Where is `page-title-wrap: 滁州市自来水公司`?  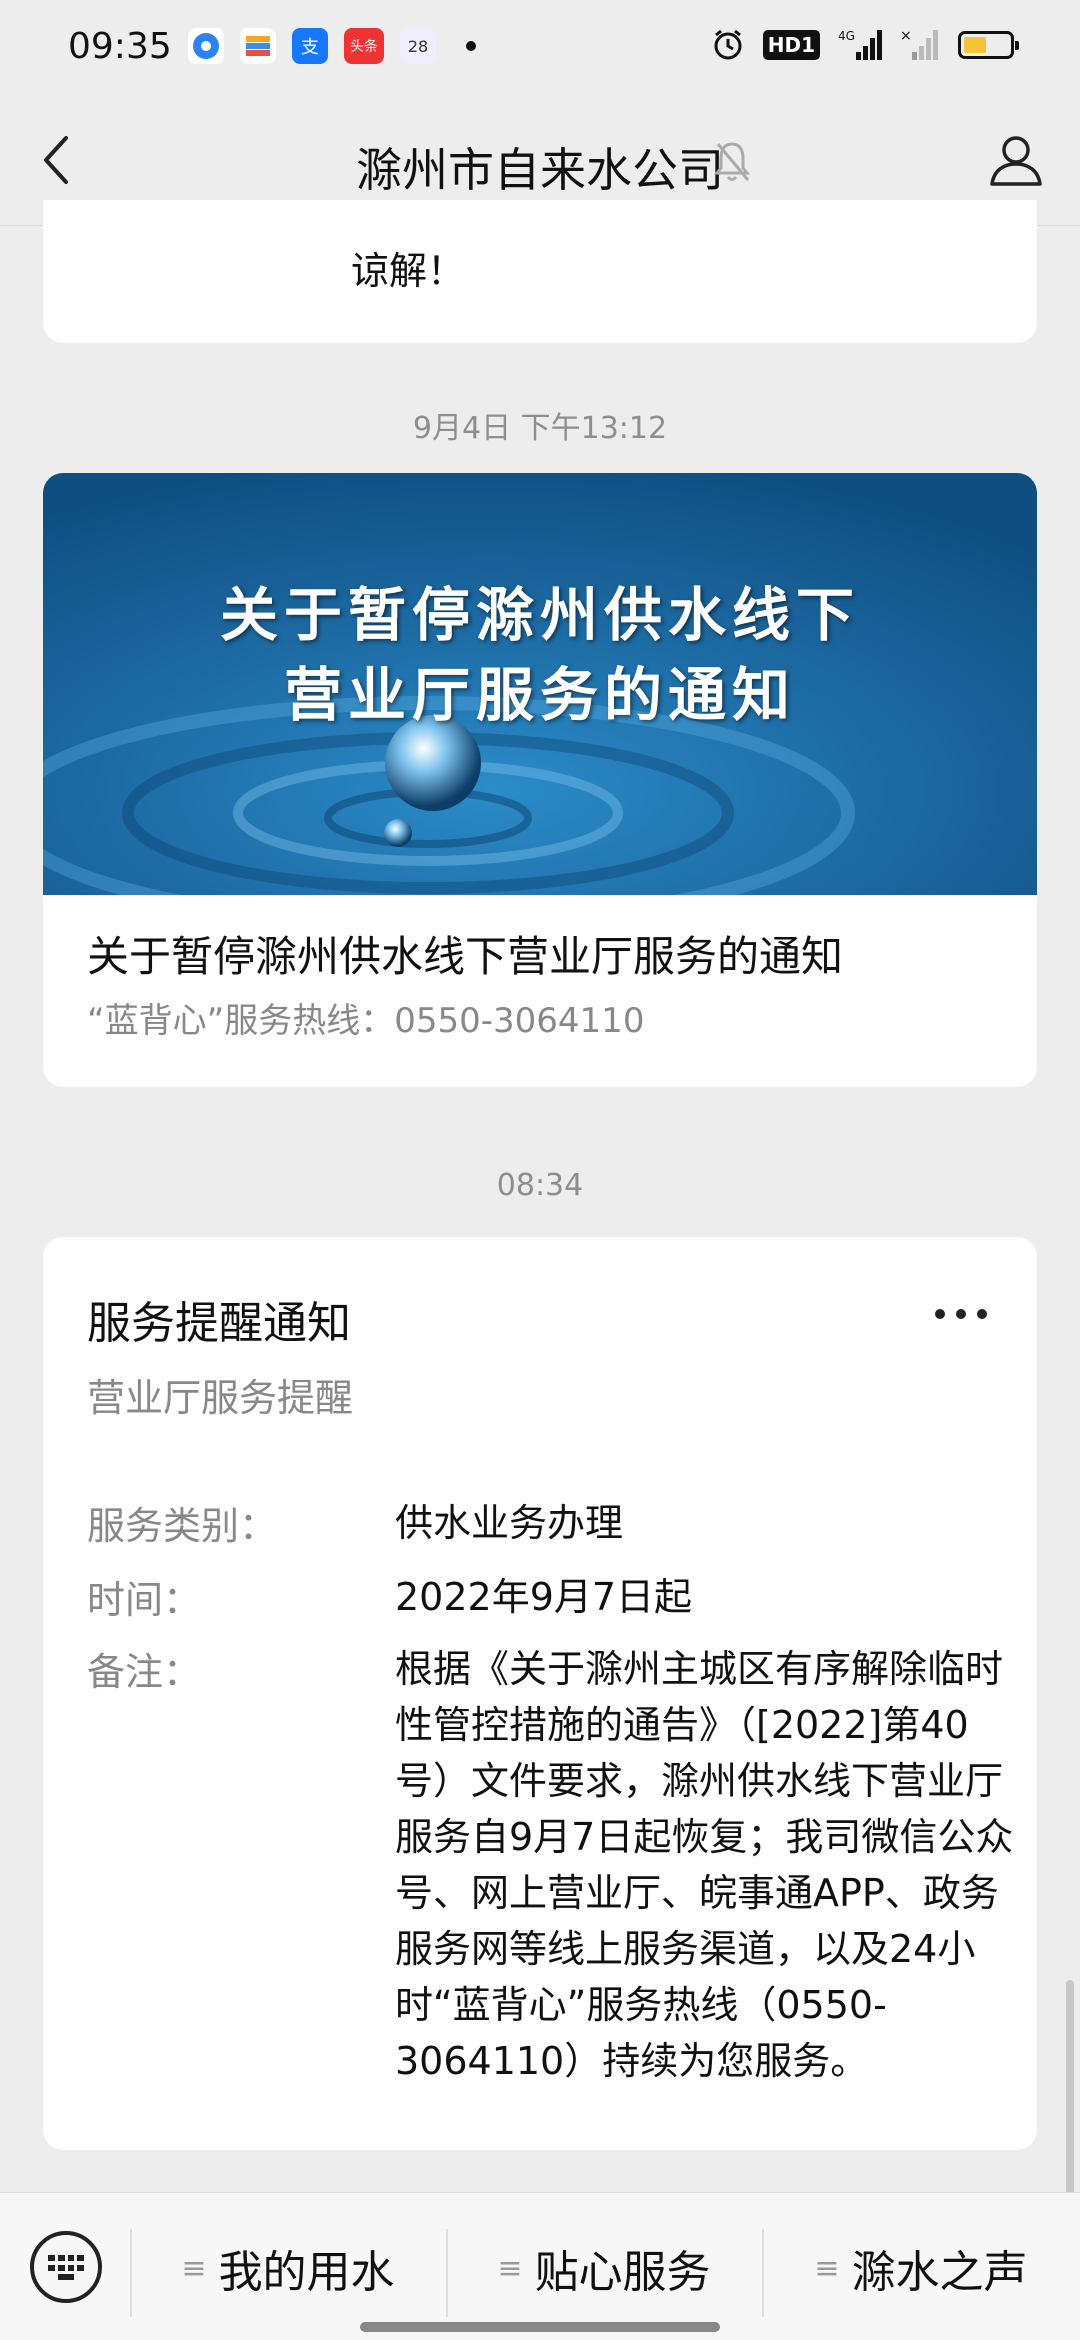
page-title-wrap: 滁州市自来水公司 is located at coordinates (540, 167).